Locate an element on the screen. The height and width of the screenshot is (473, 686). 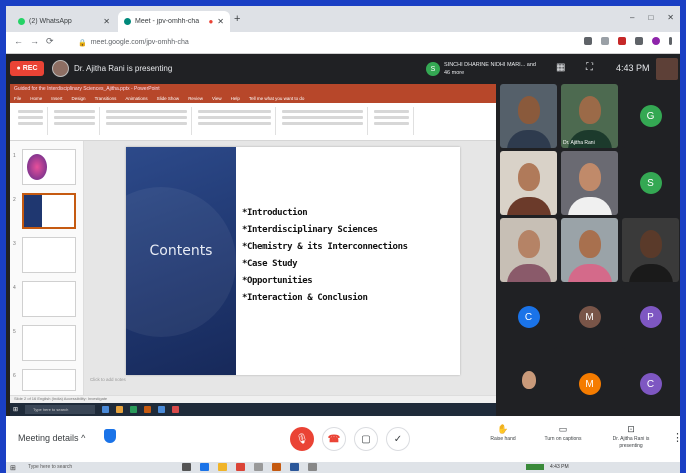
powerpoint-menu-item: Review is located at coordinates (195, 98).